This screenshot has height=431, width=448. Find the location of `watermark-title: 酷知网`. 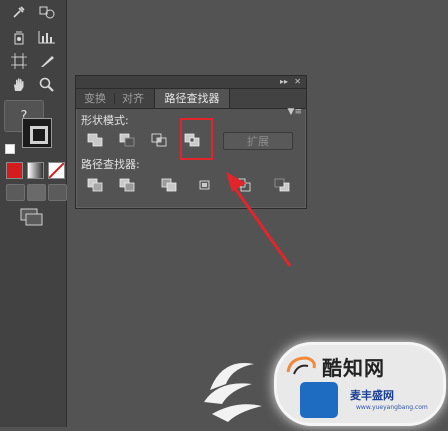

watermark-title: 酷知网 is located at coordinates (353, 368).